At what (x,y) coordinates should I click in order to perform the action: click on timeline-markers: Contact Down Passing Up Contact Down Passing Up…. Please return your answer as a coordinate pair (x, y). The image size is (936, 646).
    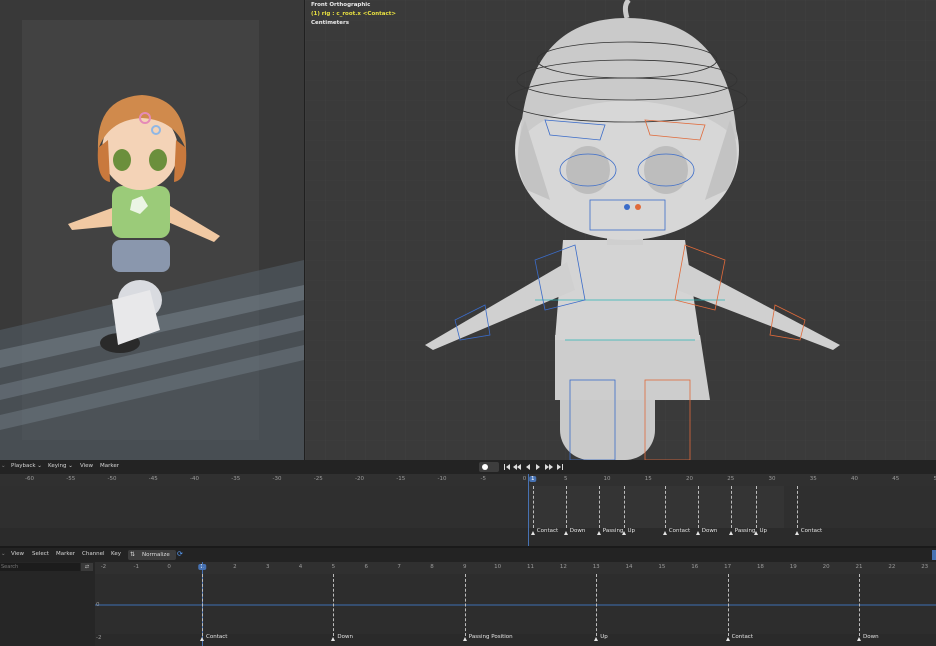
    Looking at the image, I should click on (468, 503).